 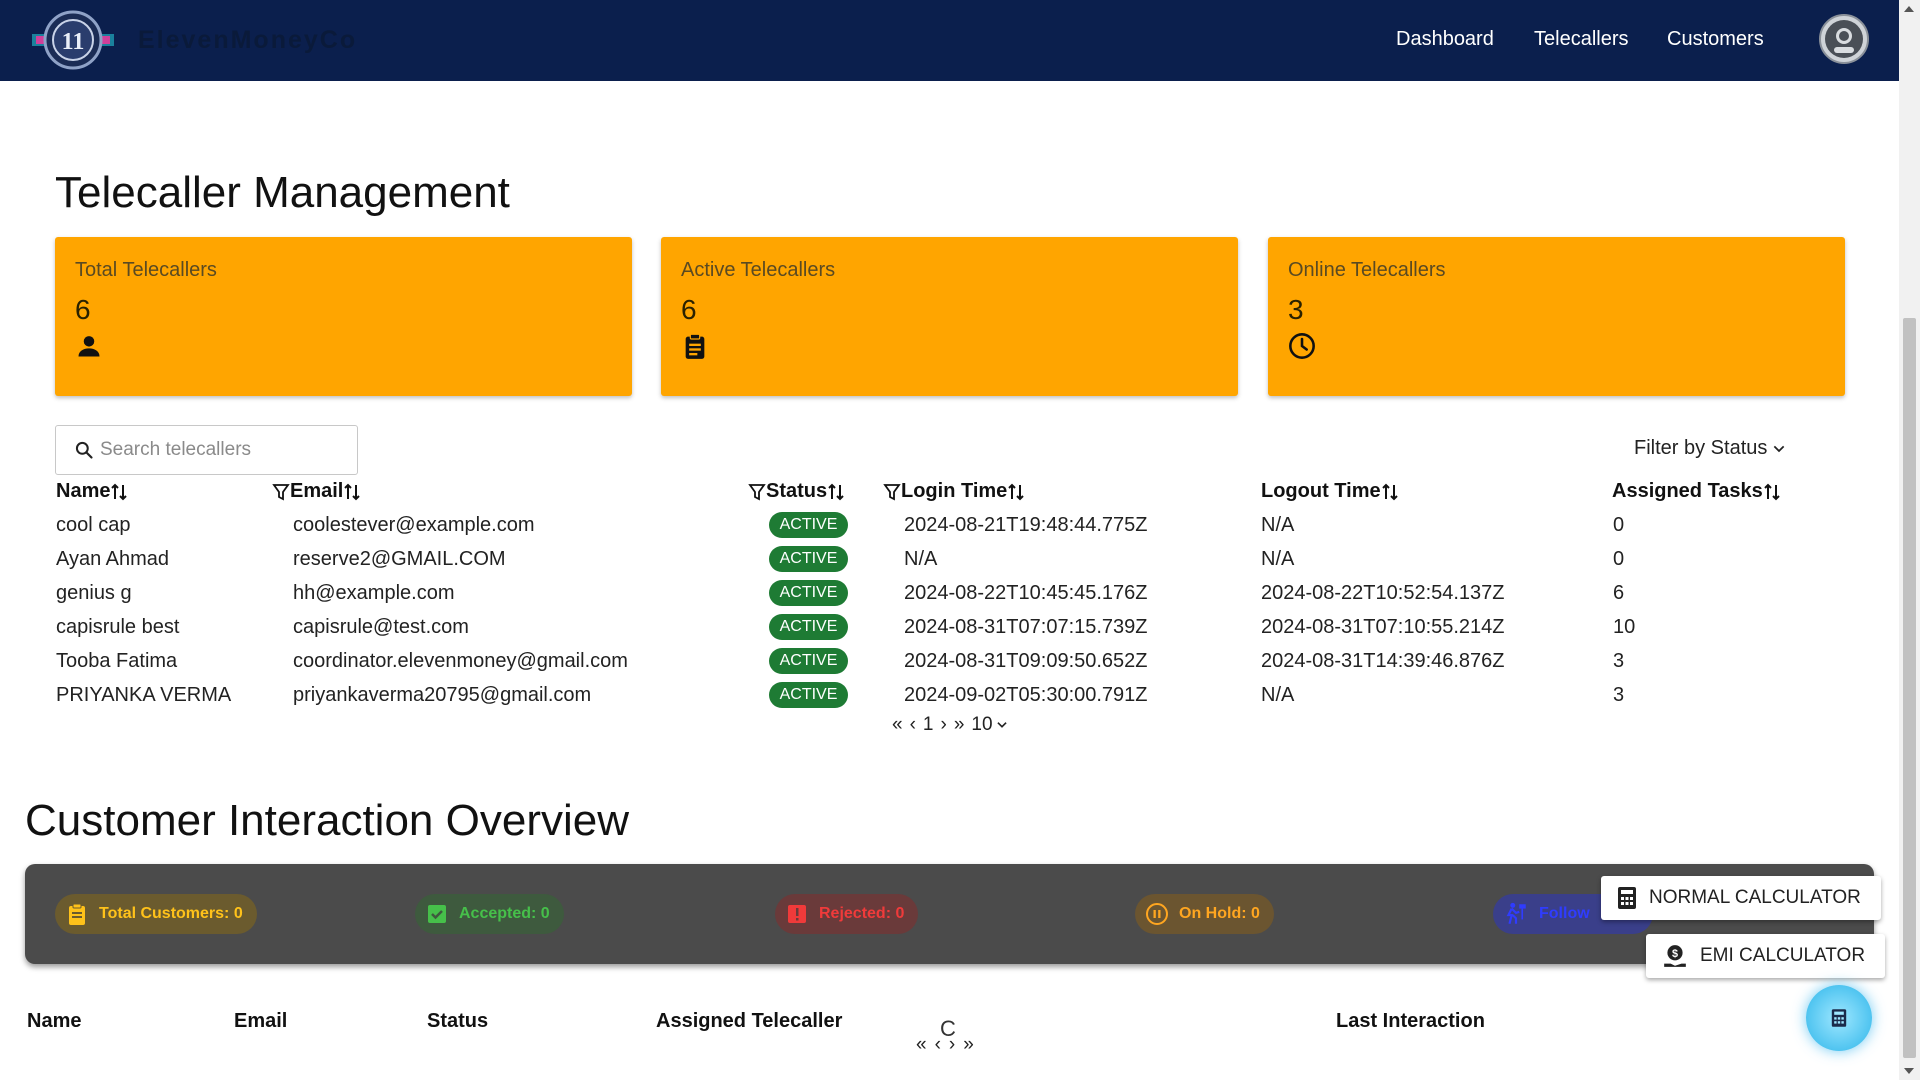 What do you see at coordinates (113, 559) in the screenshot?
I see `cell-name: Ayan Ahmad` at bounding box center [113, 559].